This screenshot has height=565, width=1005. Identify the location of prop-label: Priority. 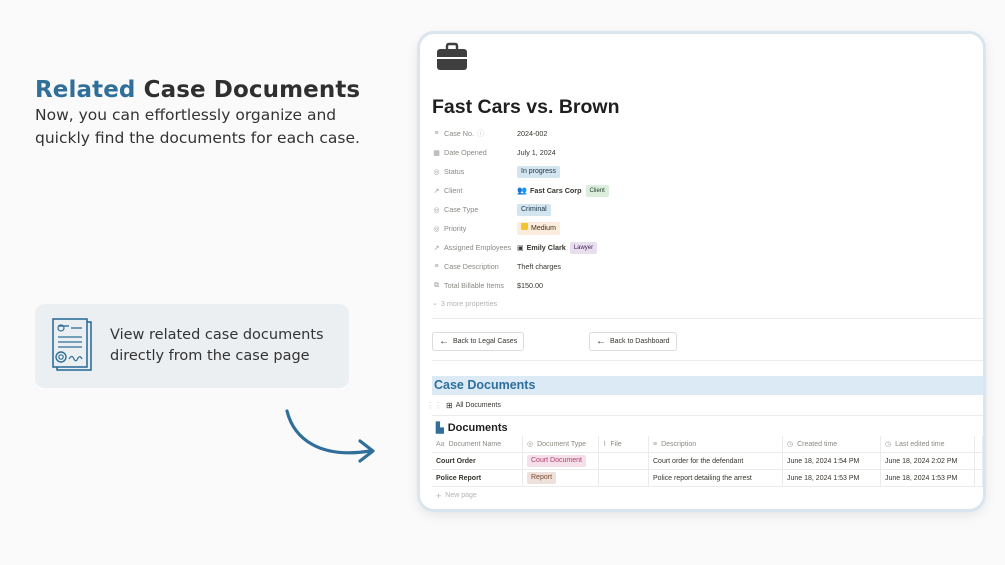
(455, 228).